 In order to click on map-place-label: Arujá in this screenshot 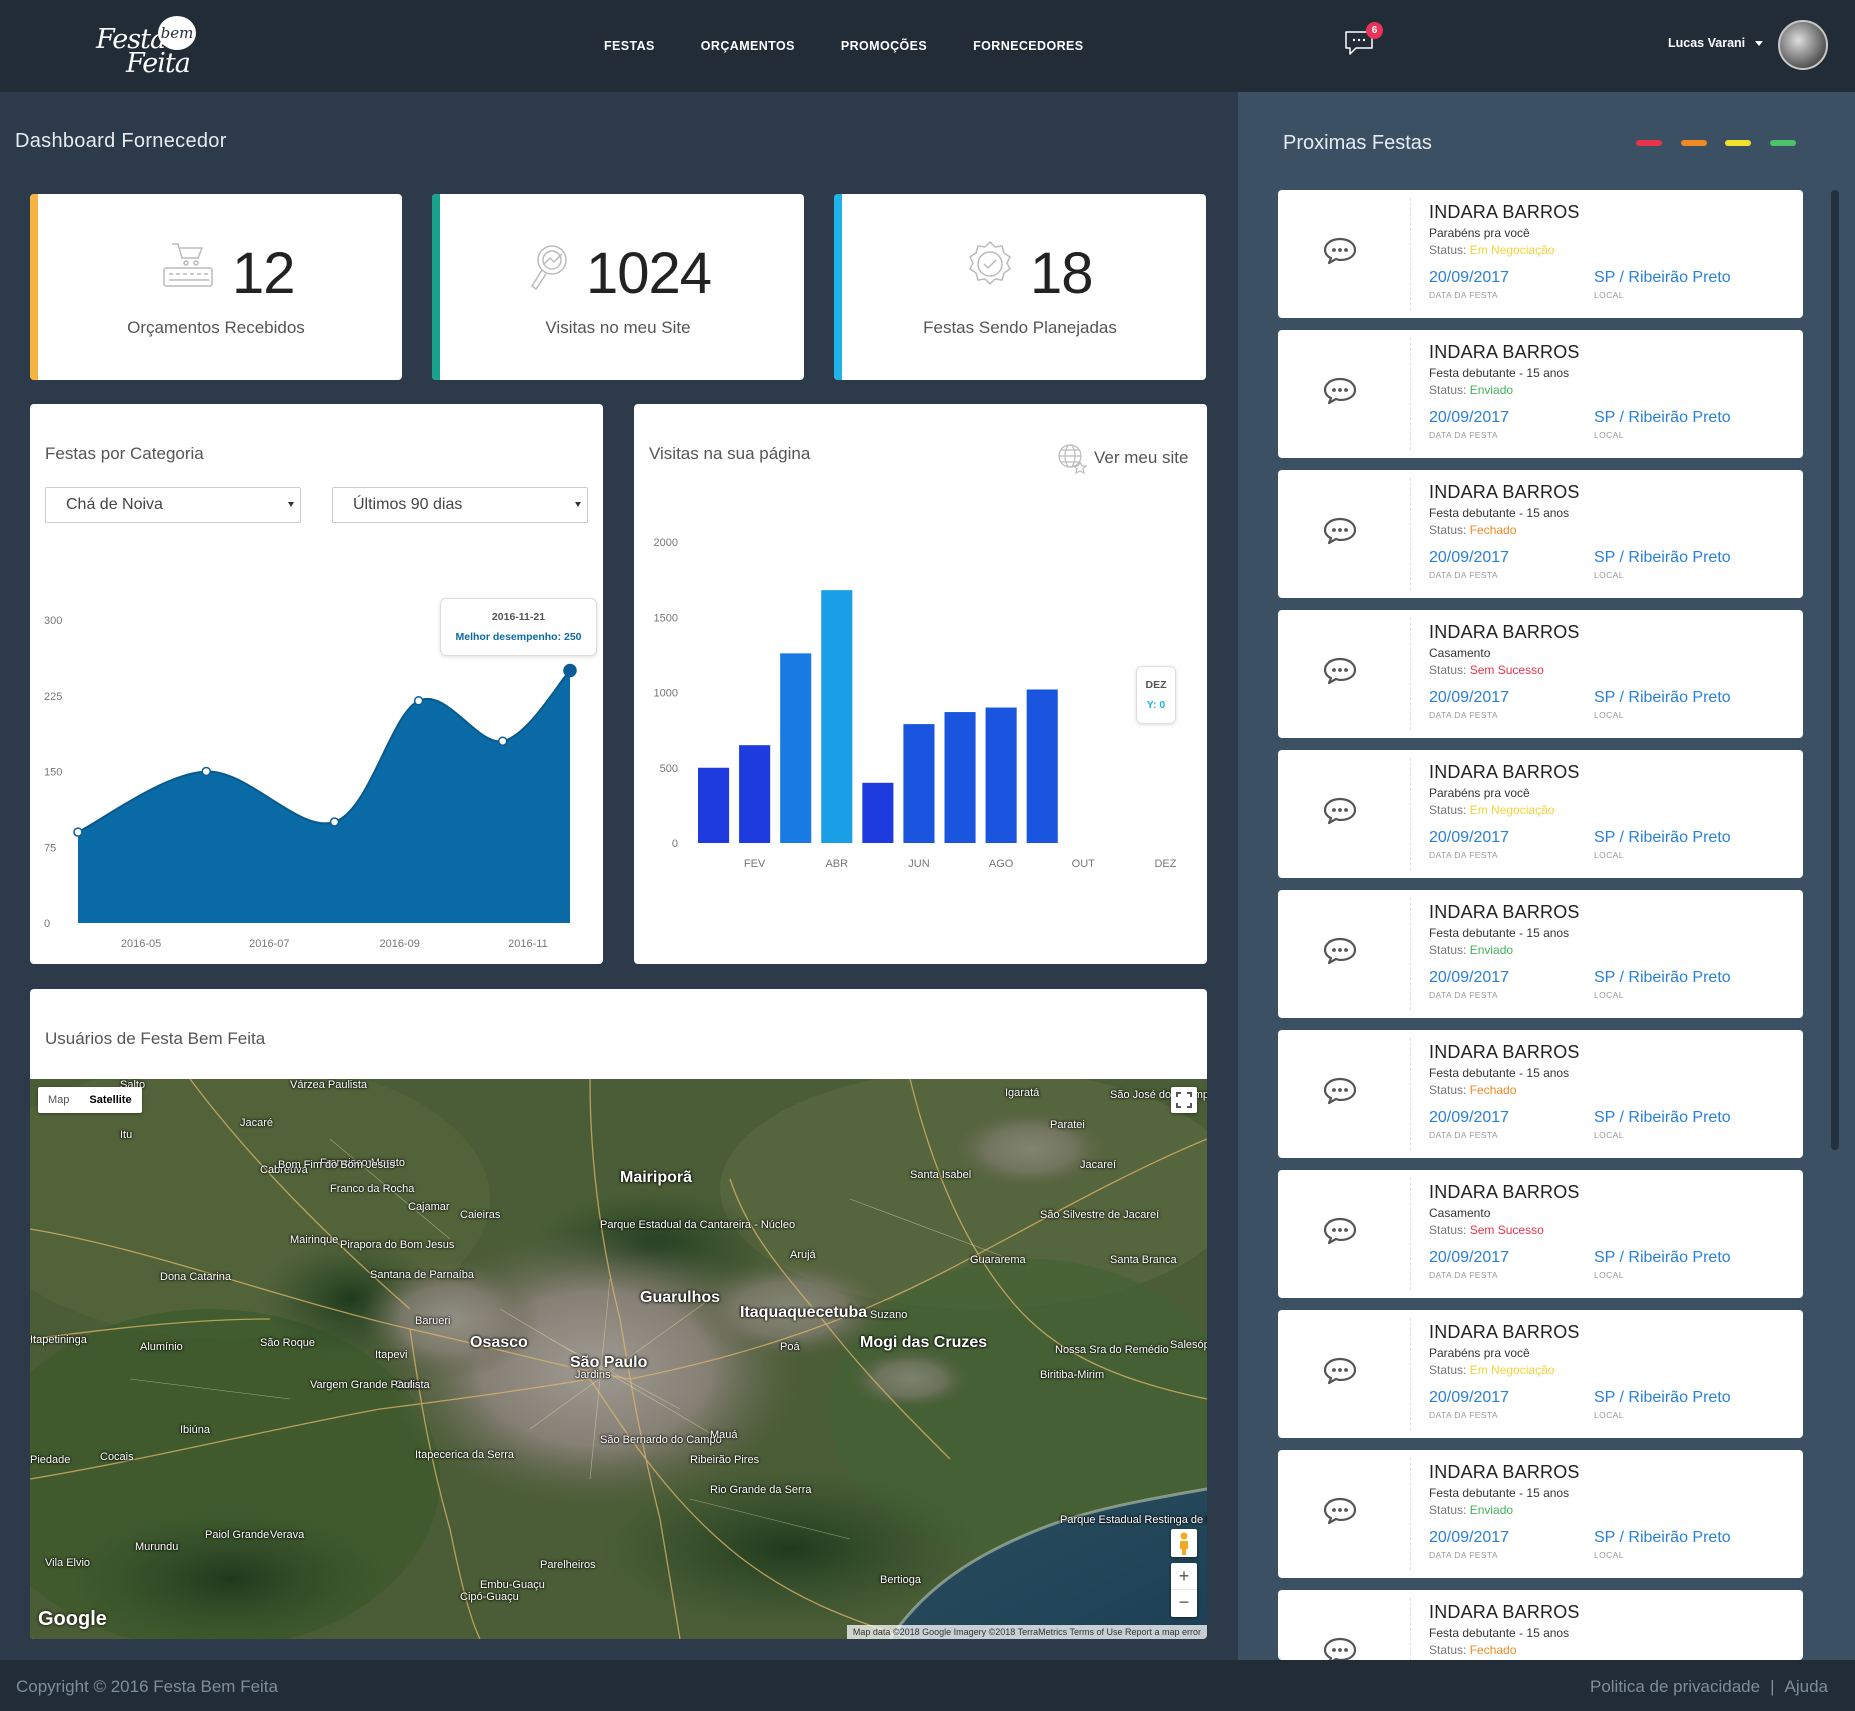, I will do `click(803, 1255)`.